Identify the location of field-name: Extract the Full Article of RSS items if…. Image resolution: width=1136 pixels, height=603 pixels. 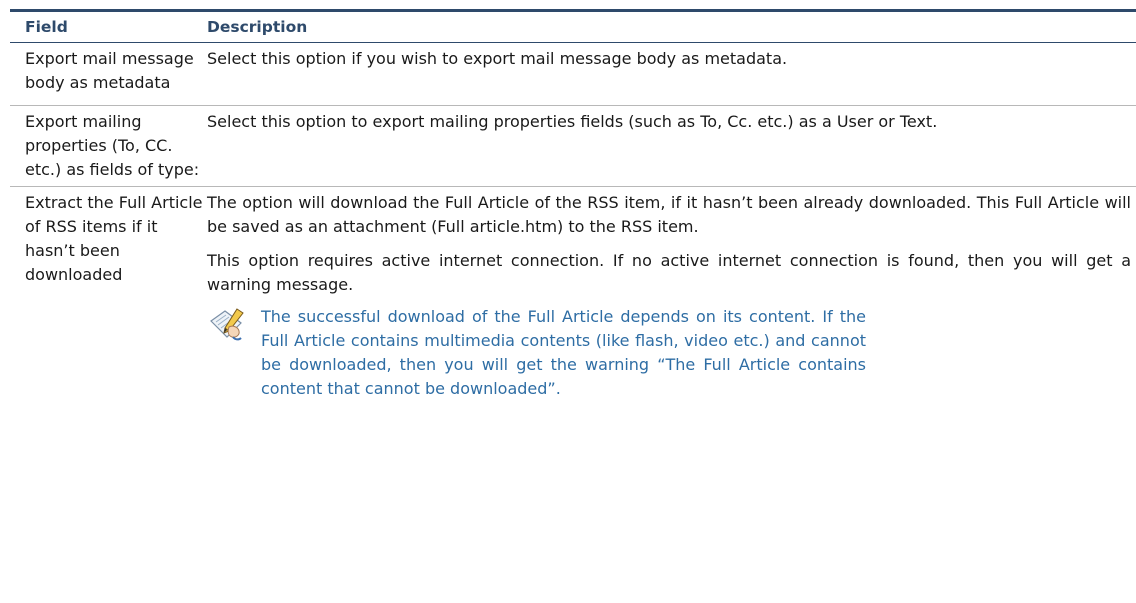
(114, 238).